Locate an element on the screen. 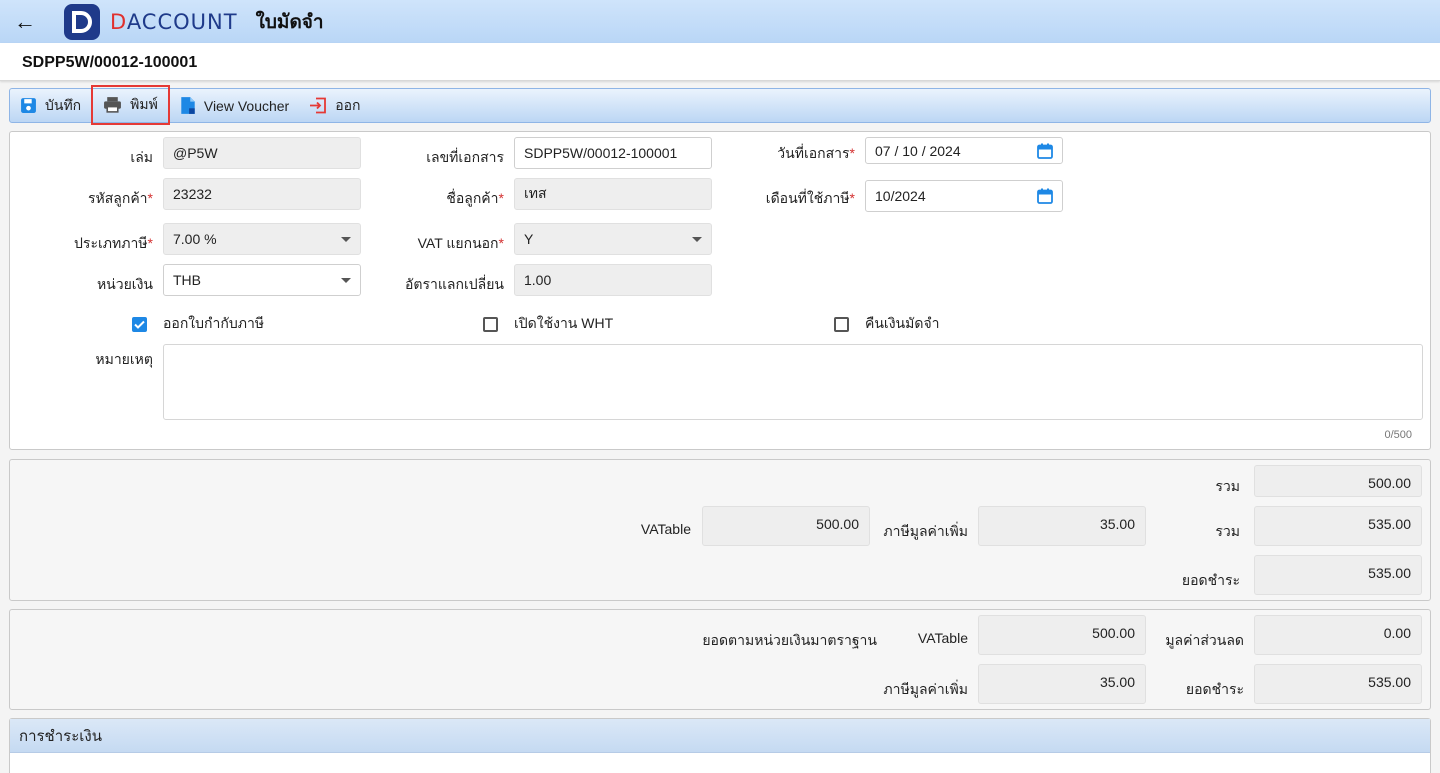  save-icon is located at coordinates (28, 105).